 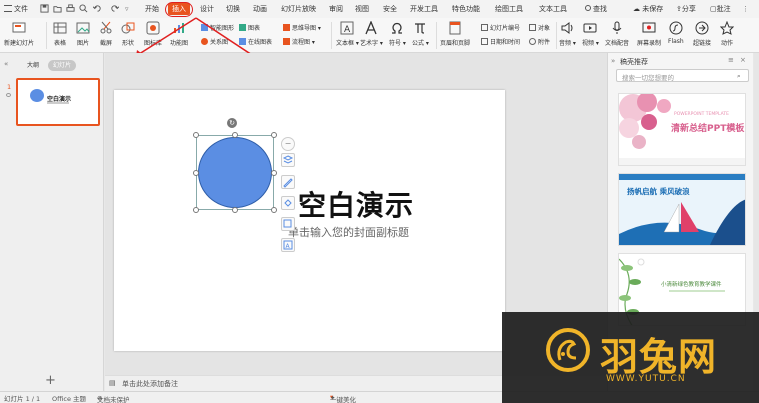 I want to click on tab-animation: 动画, so click(x=260, y=9).